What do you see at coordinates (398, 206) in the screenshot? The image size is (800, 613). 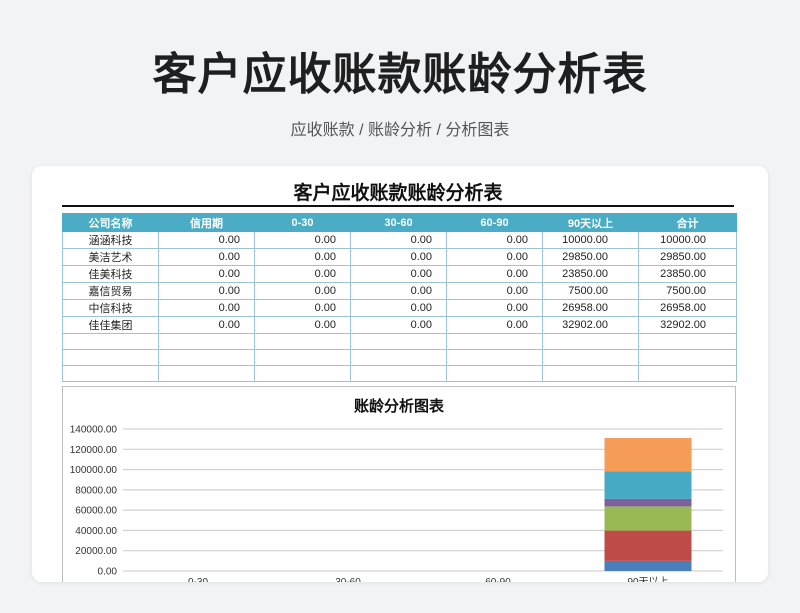 I see `title-divider` at bounding box center [398, 206].